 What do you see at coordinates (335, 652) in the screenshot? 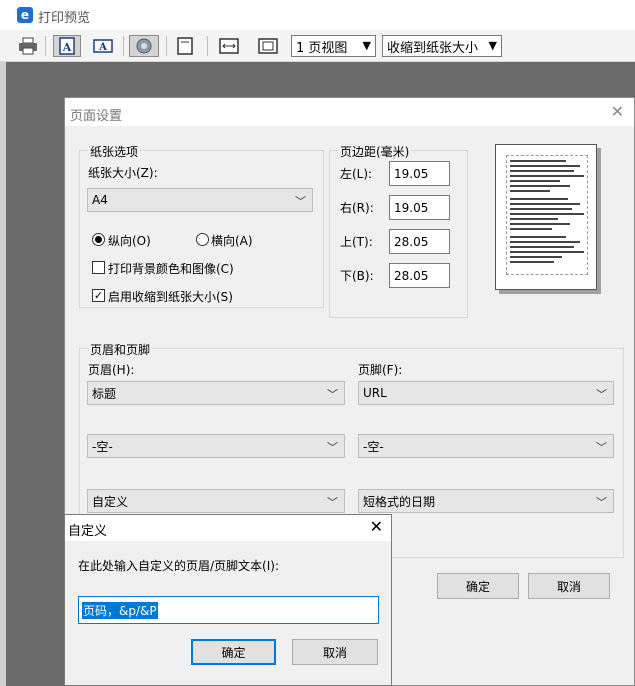
I see `custom-cancel-button: 取消` at bounding box center [335, 652].